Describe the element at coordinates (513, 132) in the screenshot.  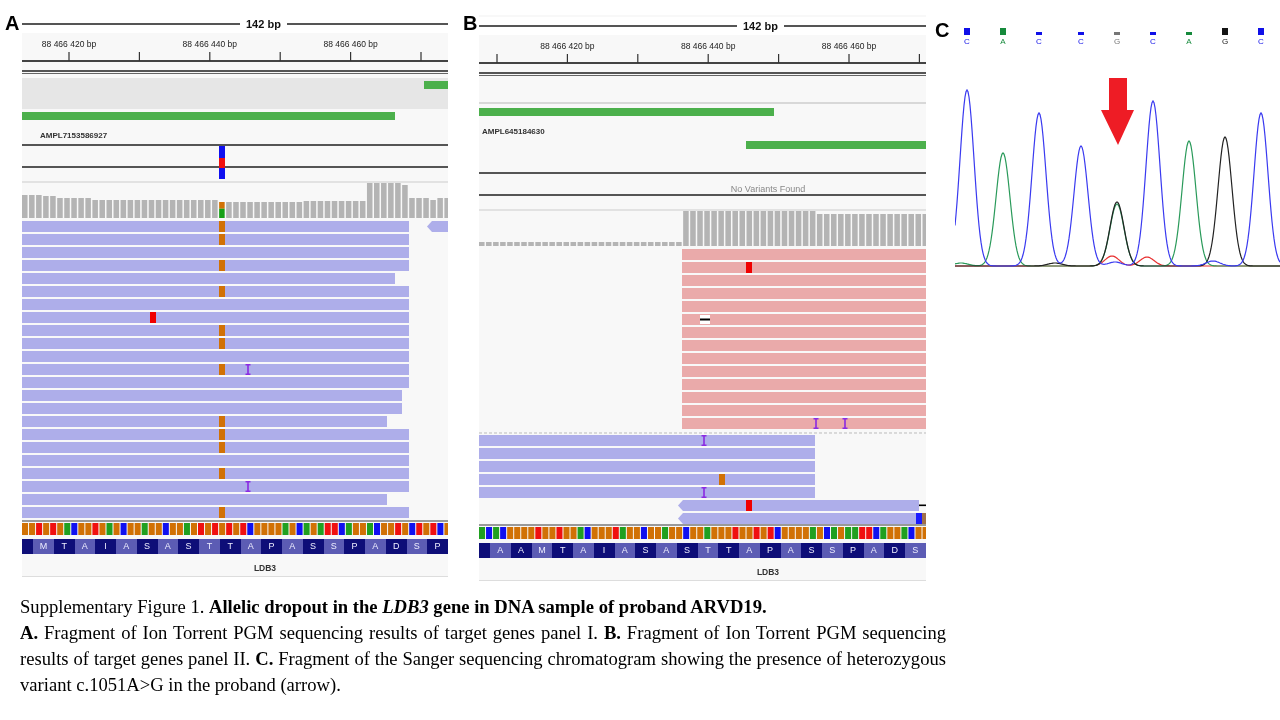
I see `amplicon-name: AMPL645184630` at that location.